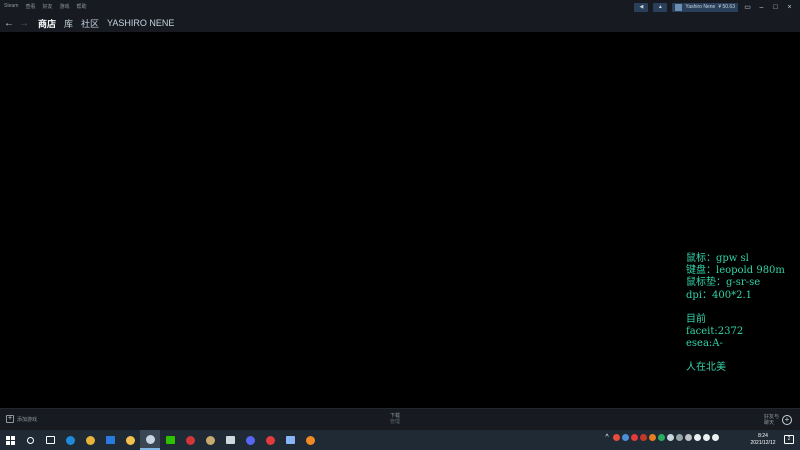 Image resolution: width=800 pixels, height=450 pixels. I want to click on taskbar-icons, so click(160, 440).